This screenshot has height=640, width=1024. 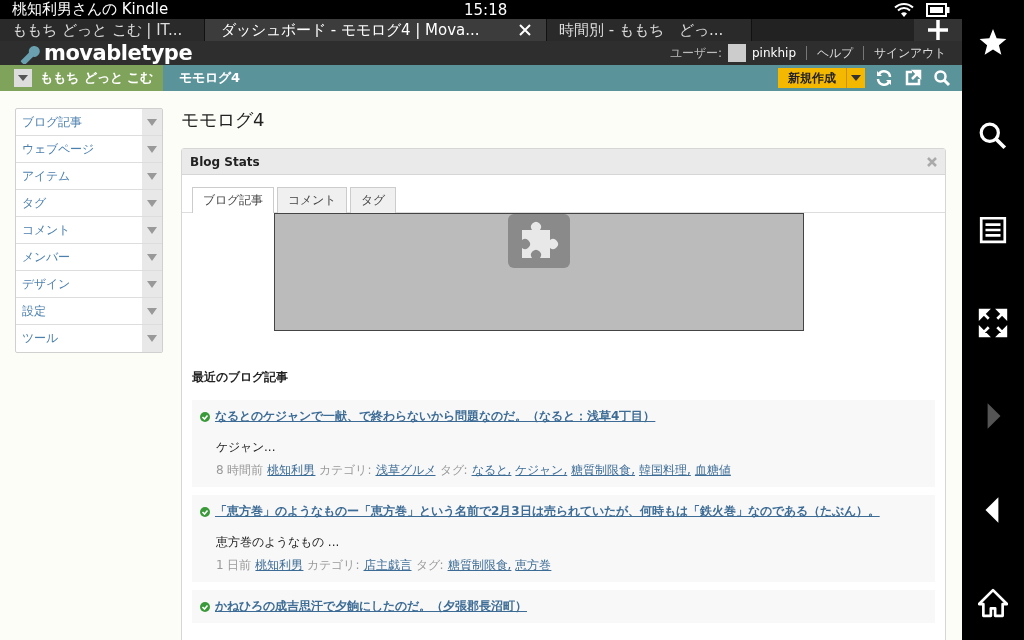 I want to click on menu-item: アイテム, so click(x=79, y=176).